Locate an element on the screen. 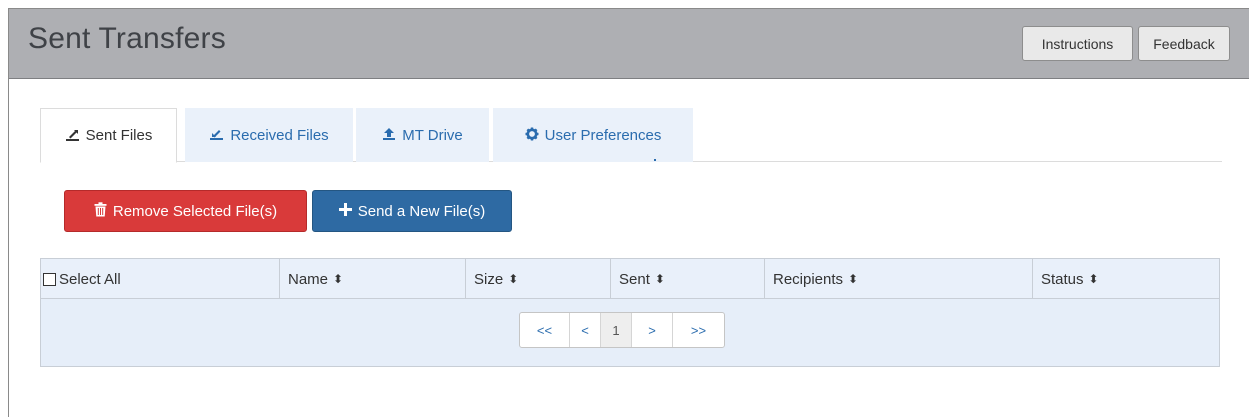 The width and height of the screenshot is (1249, 417). column-header-recipients: Recipients ⬍ is located at coordinates (899, 279).